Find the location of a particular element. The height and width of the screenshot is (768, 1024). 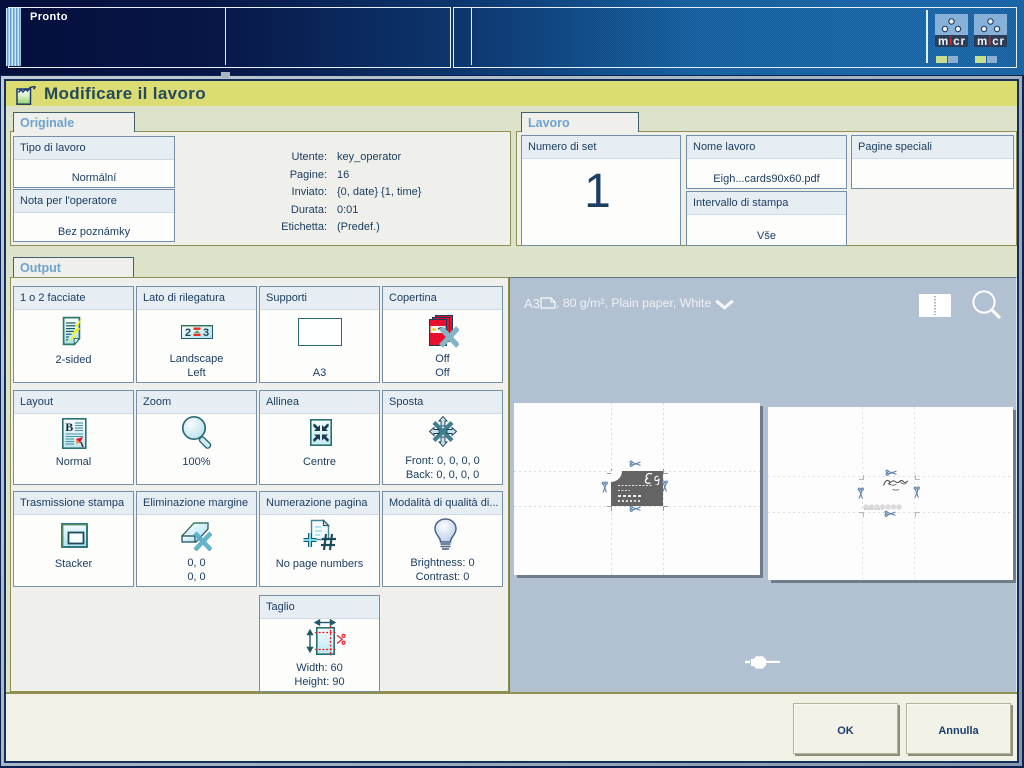

svg-text: 3 is located at coordinates (206, 333).